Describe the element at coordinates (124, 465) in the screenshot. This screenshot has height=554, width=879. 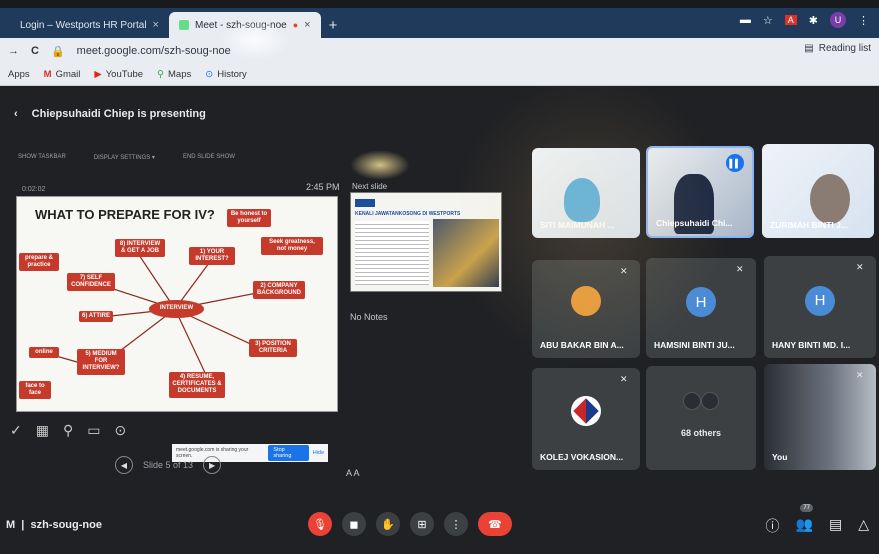
I see `previous-slide-icon: ◀` at that location.